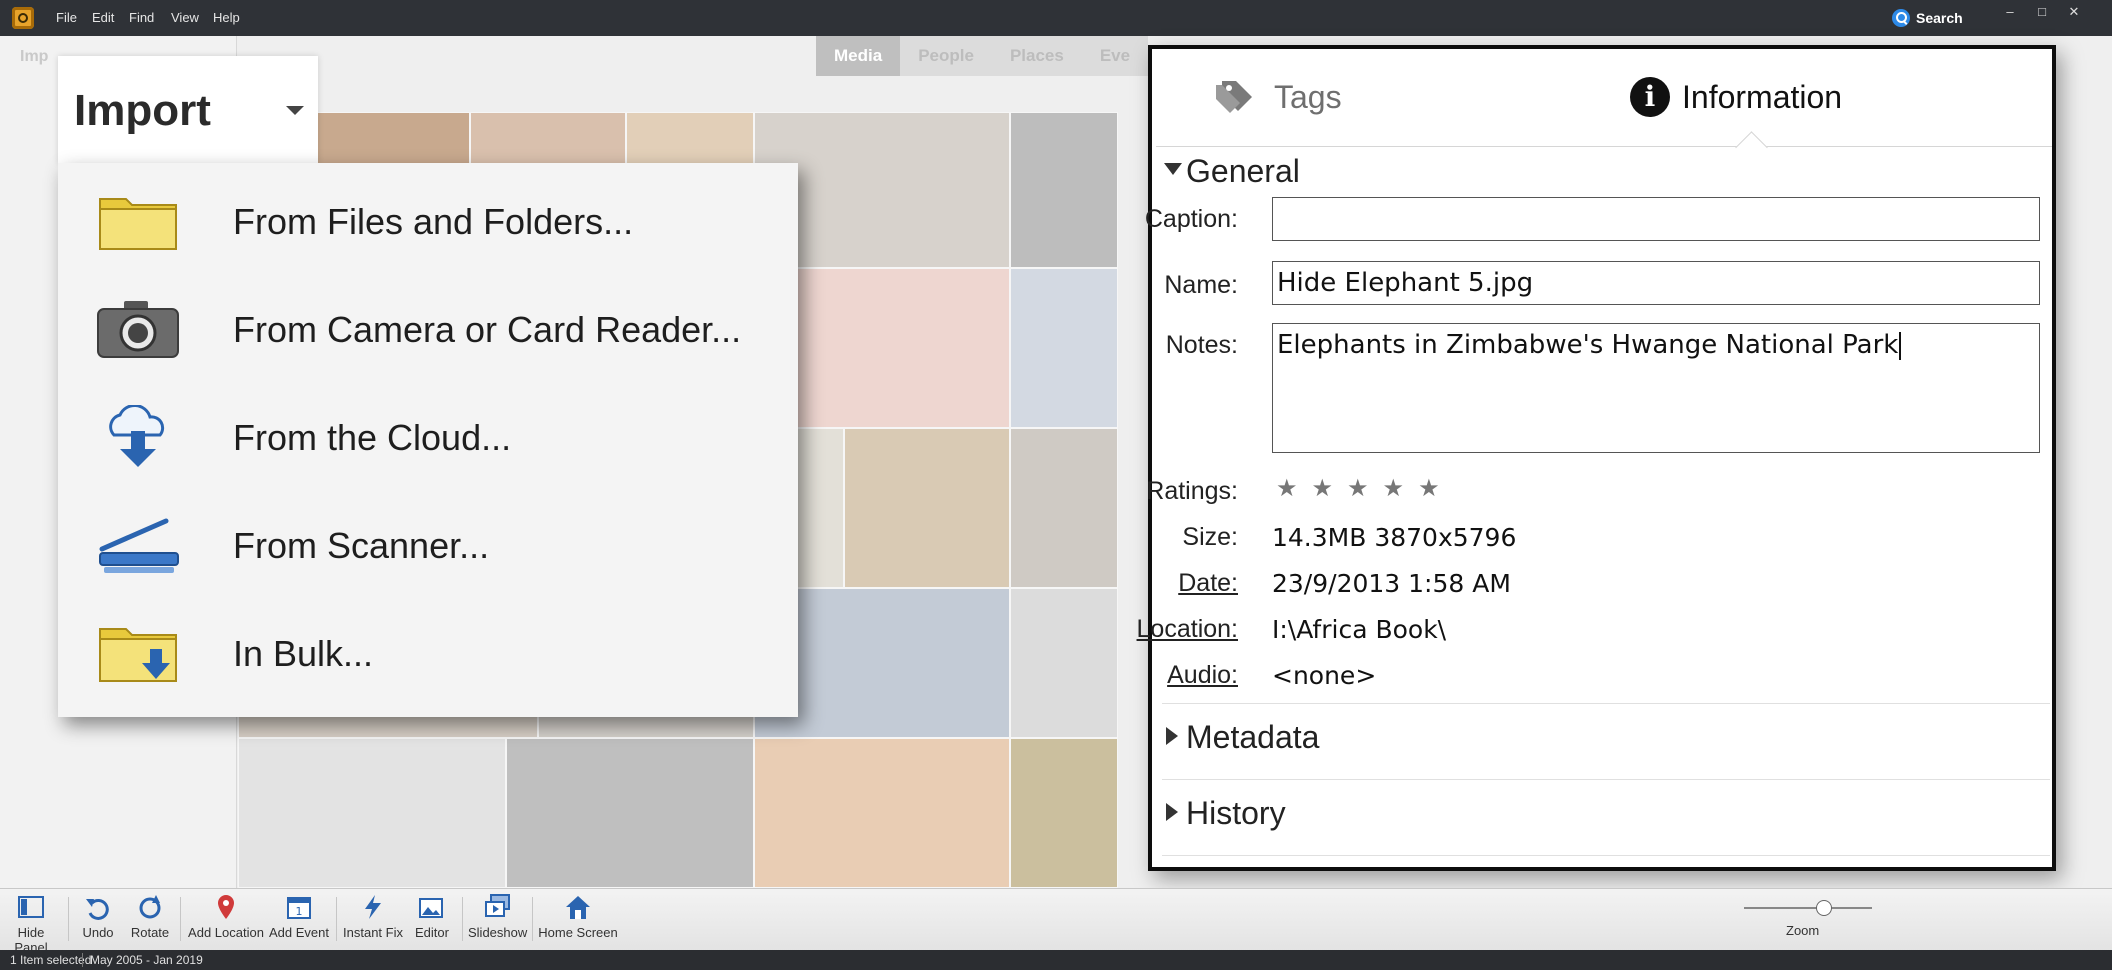  I want to click on notes-label: Notes:, so click(1201, 345).